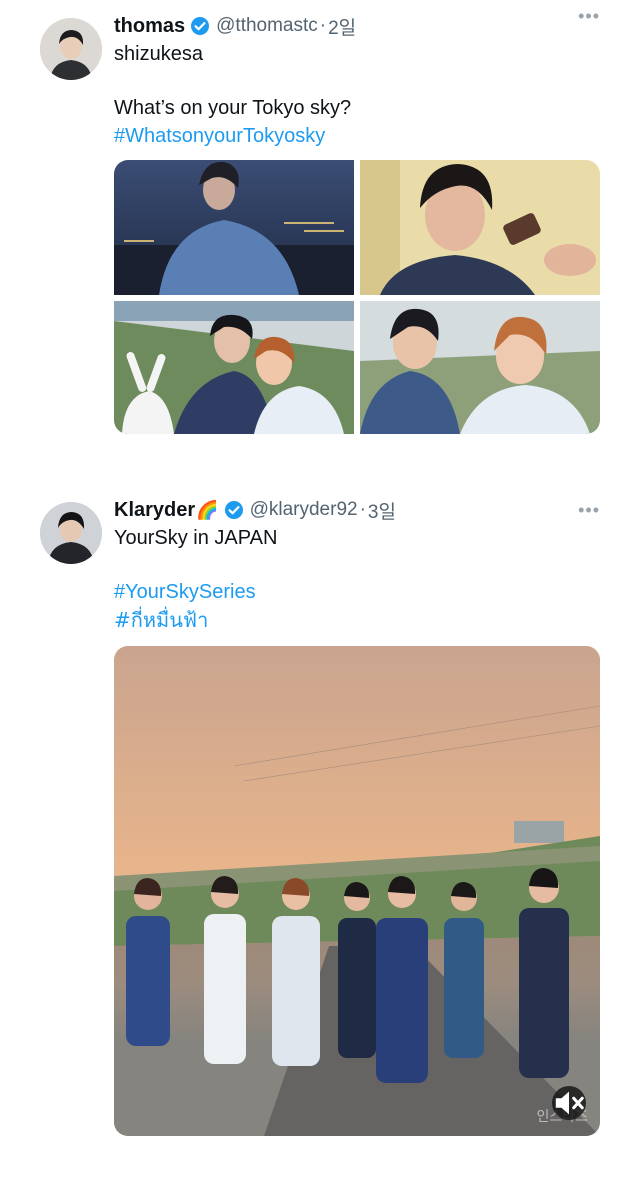  Describe the element at coordinates (267, 26) in the screenshot. I see `user-handle: @tthomastc` at that location.